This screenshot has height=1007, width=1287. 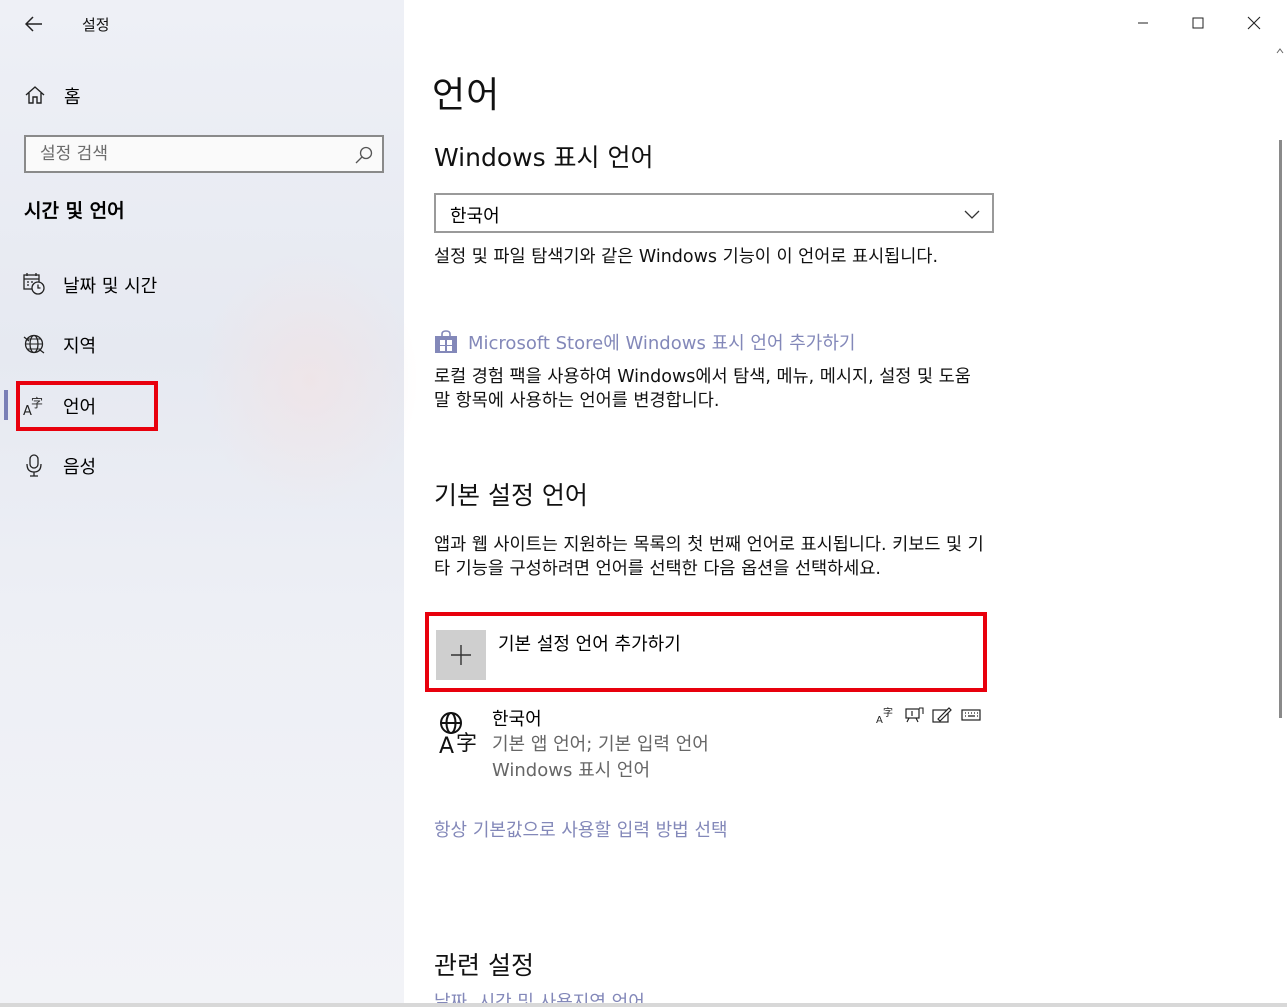 I want to click on sidebar-home: 홈, so click(x=202, y=94).